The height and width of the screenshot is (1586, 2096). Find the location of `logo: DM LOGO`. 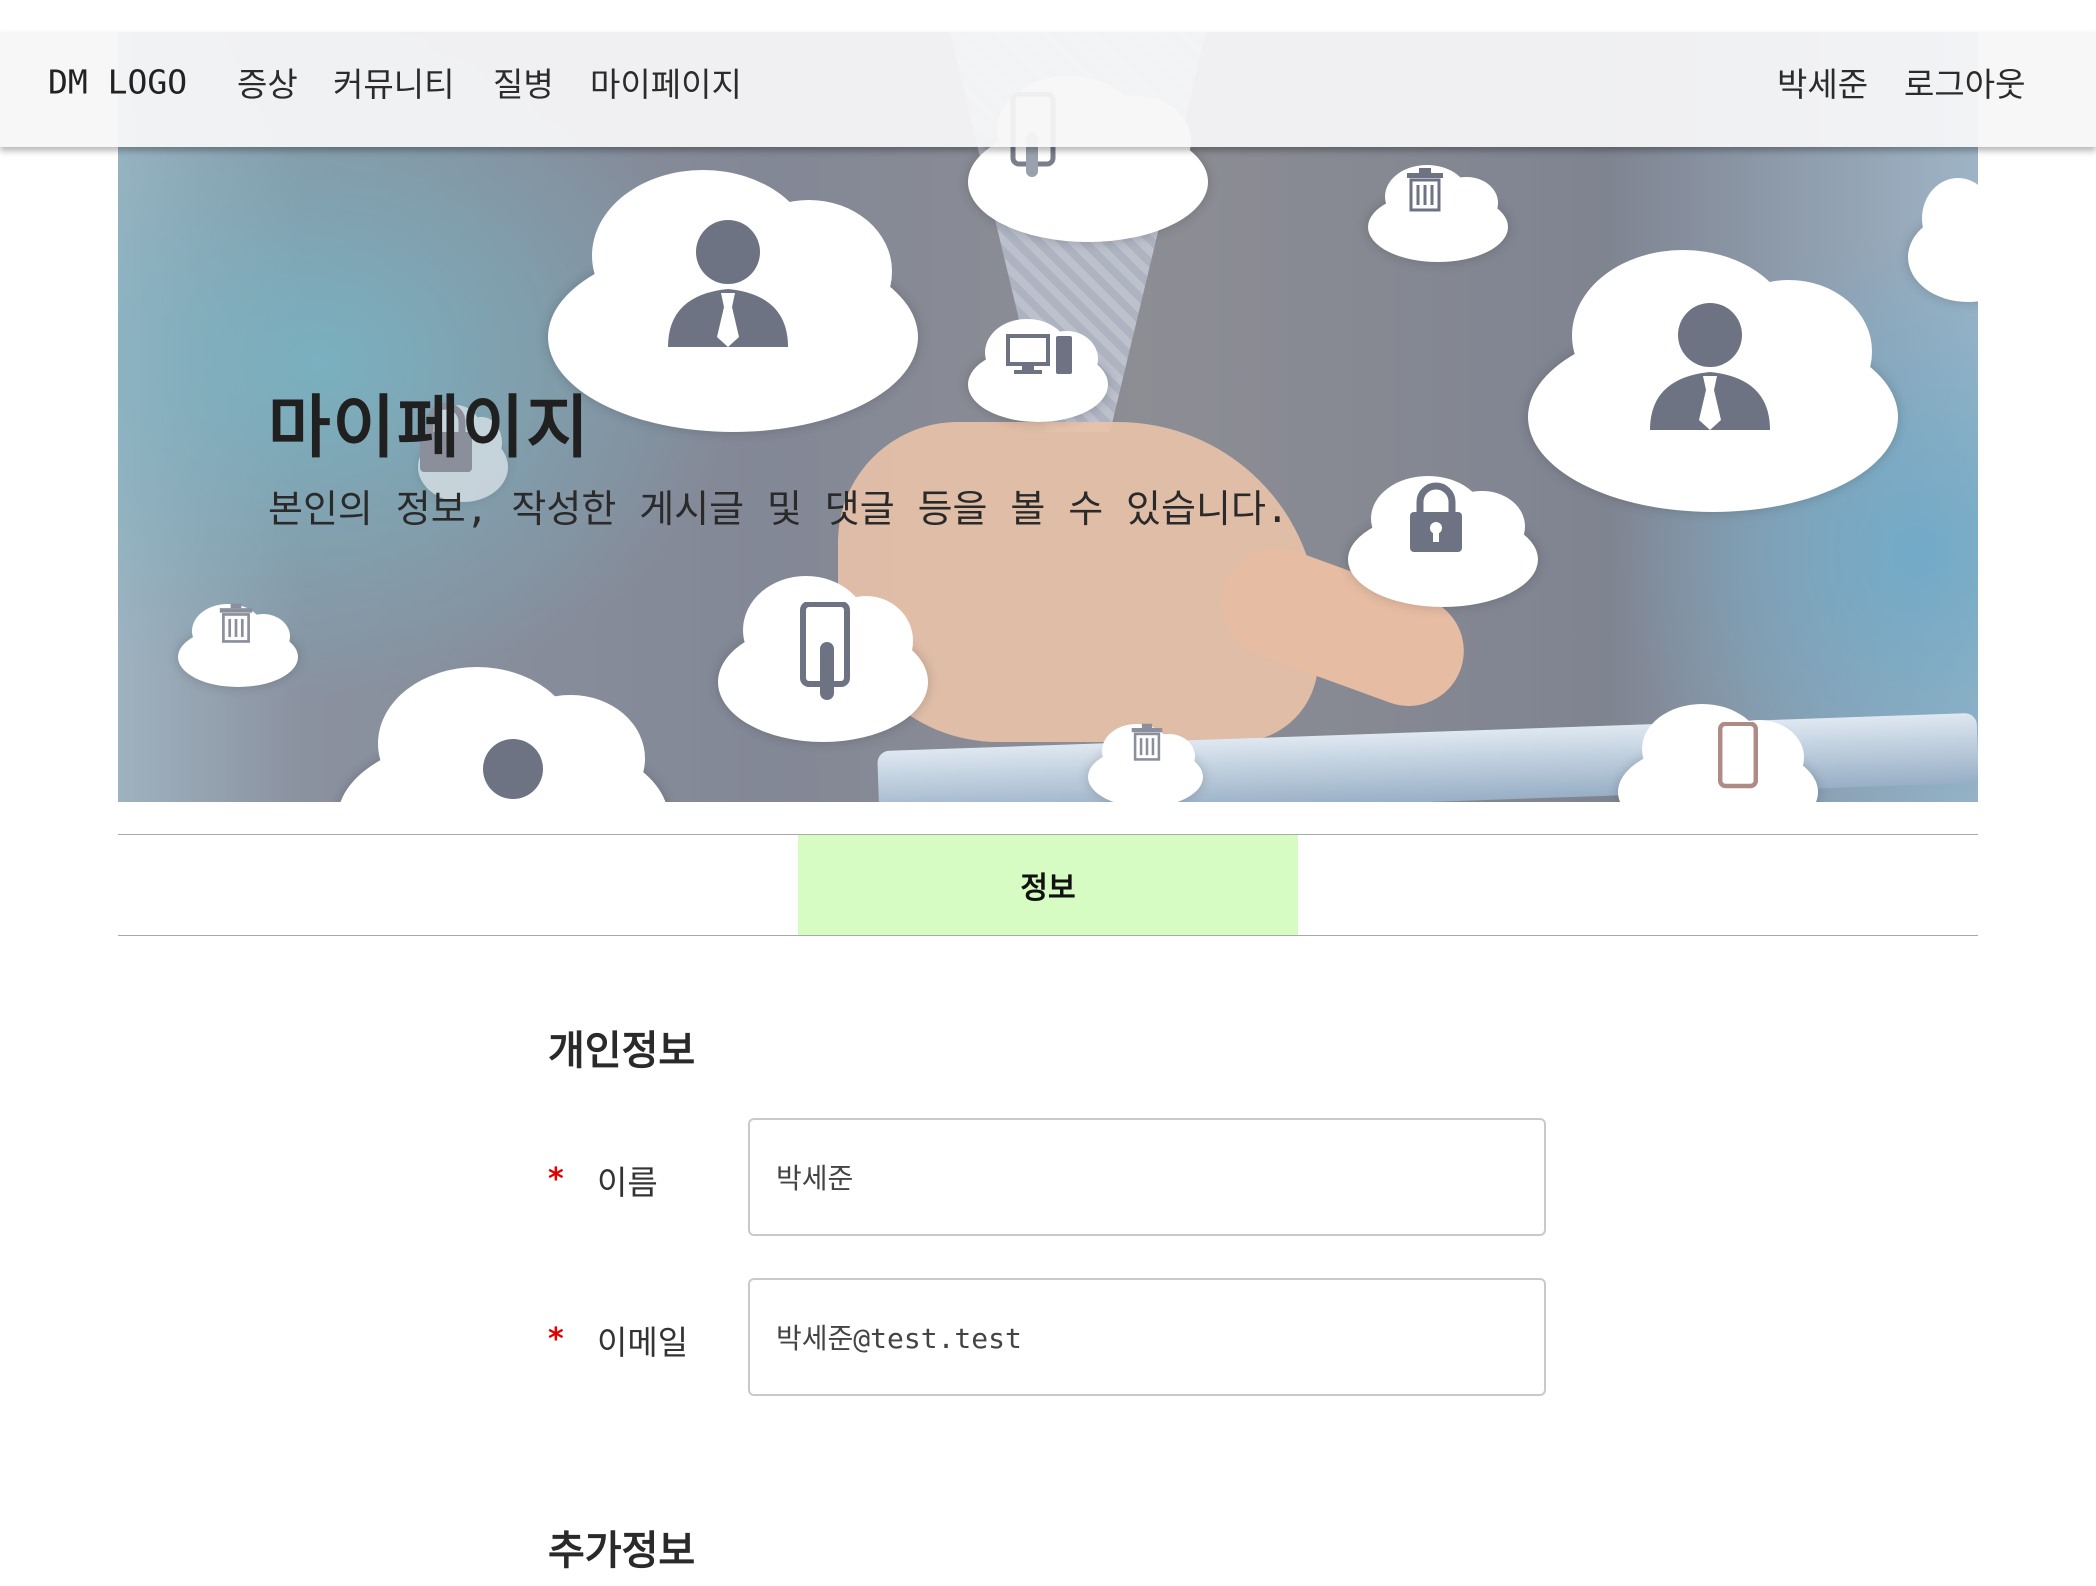

logo: DM LOGO is located at coordinates (117, 82).